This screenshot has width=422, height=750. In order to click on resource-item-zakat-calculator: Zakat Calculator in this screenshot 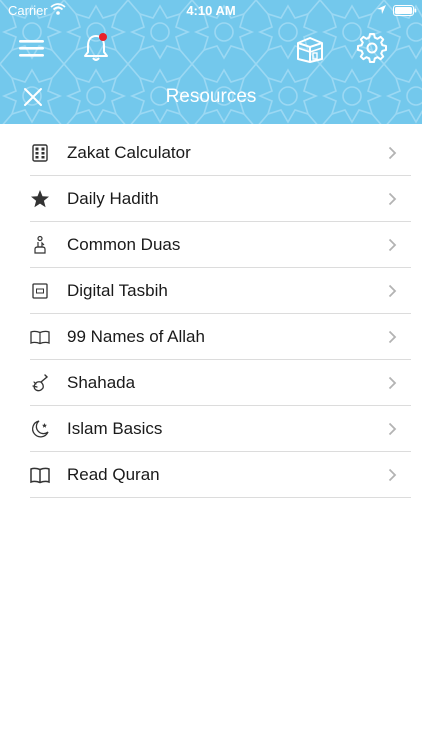, I will do `click(220, 153)`.